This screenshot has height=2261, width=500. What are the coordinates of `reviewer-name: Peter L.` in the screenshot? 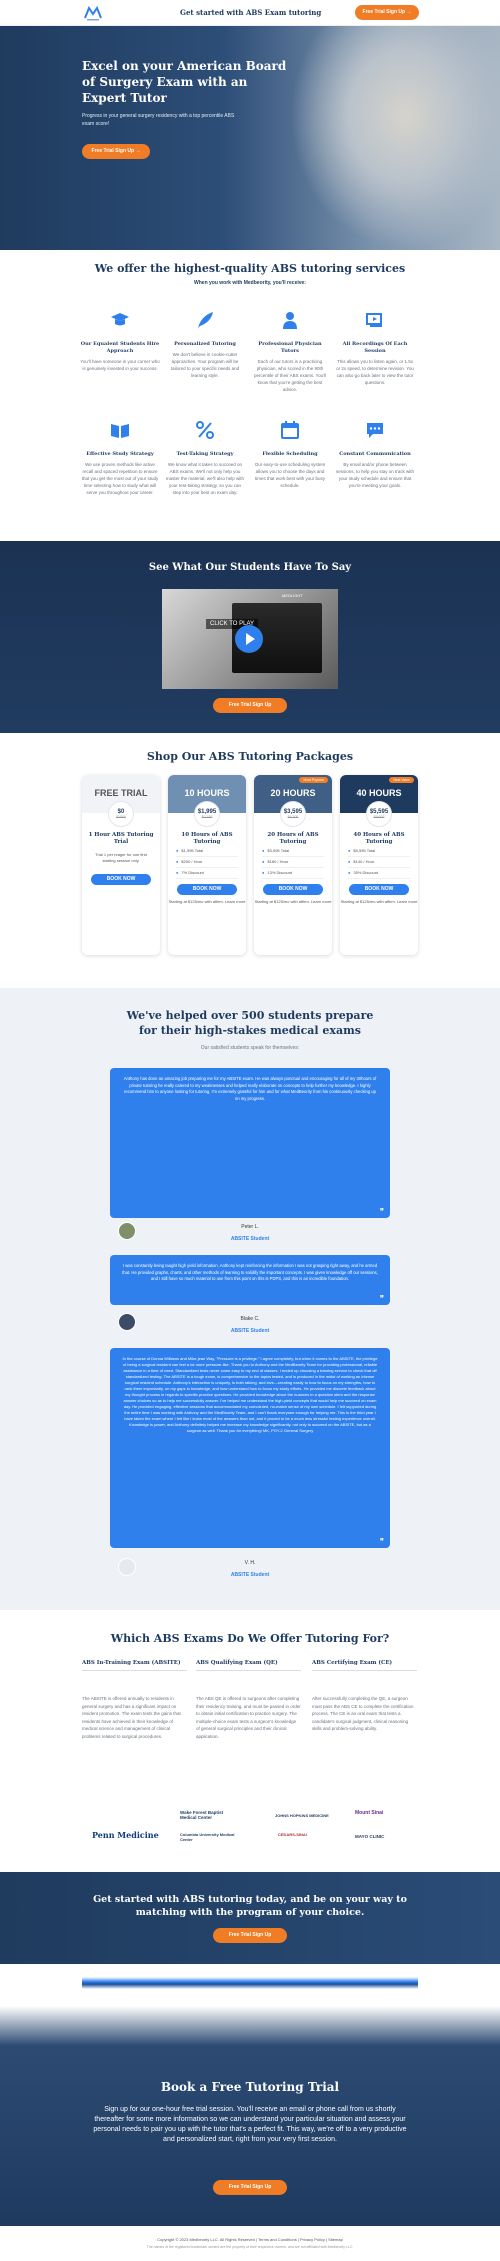 It's located at (250, 1227).